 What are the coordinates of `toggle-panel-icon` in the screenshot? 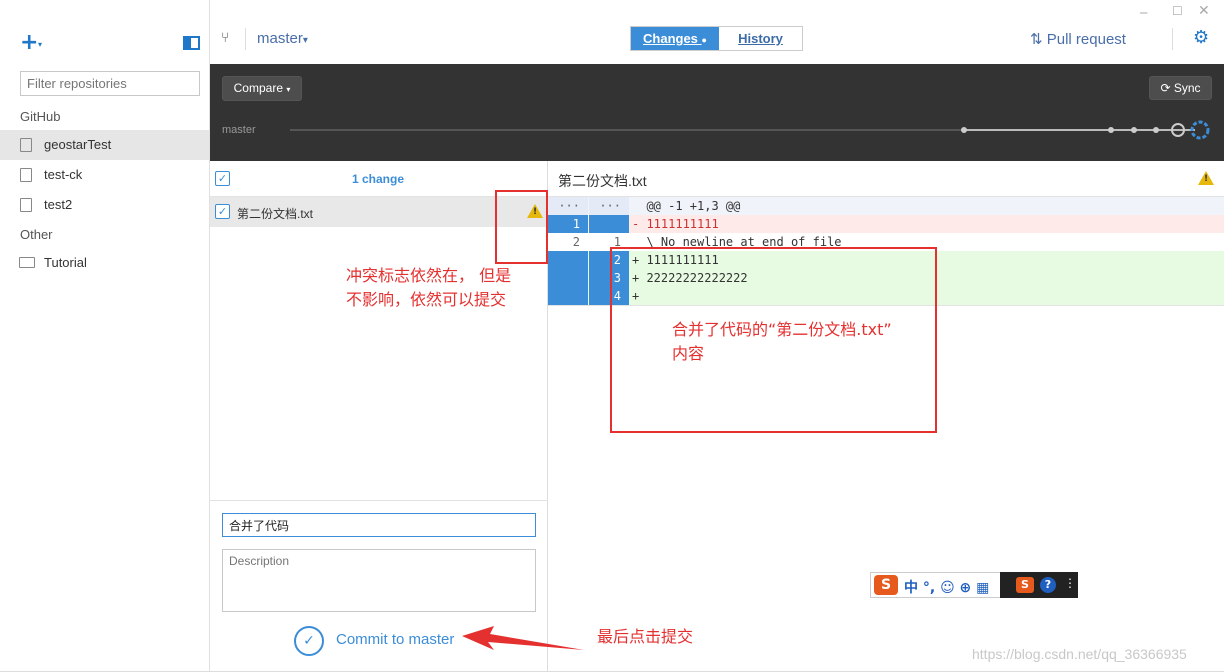 It's located at (191, 43).